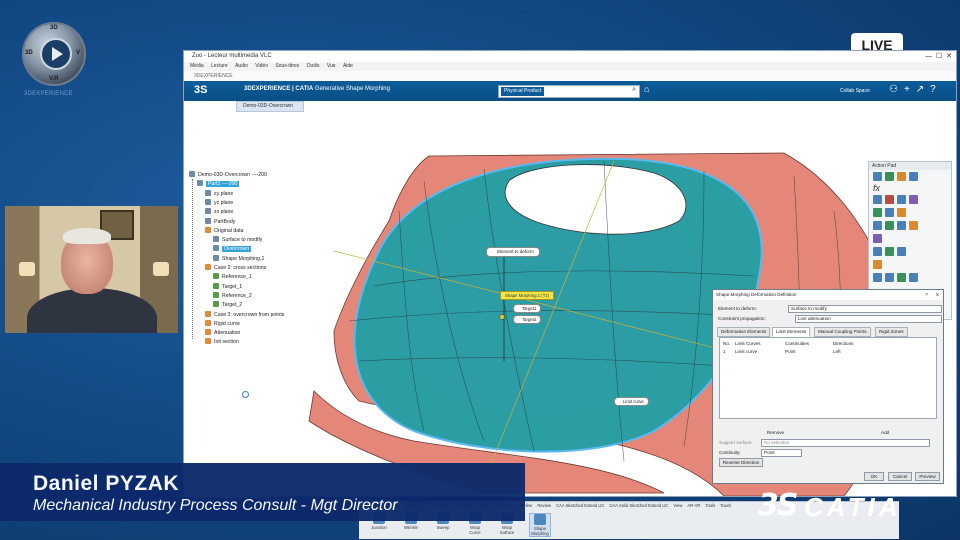 The height and width of the screenshot is (540, 960). I want to click on menu-item: Aide, so click(348, 66).